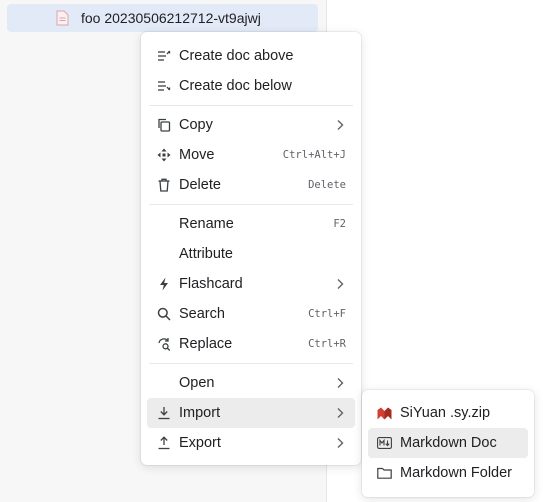 This screenshot has width=543, height=502. What do you see at coordinates (196, 125) in the screenshot?
I see `menu-item-label: Copy` at bounding box center [196, 125].